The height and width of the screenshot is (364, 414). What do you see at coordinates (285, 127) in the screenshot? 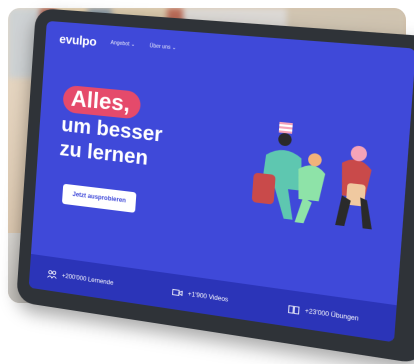
I see `hat-shape` at bounding box center [285, 127].